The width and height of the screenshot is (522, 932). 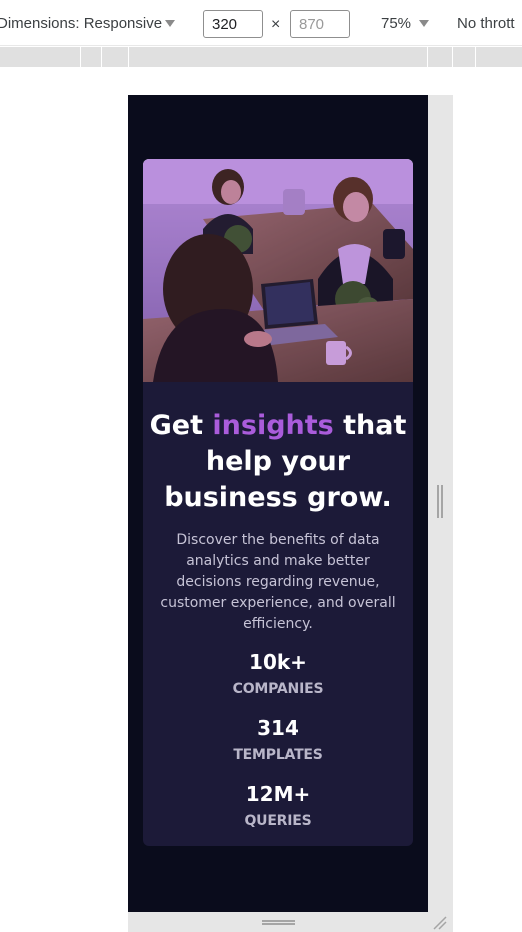 I want to click on stat-label: COMPANIES, so click(x=278, y=689).